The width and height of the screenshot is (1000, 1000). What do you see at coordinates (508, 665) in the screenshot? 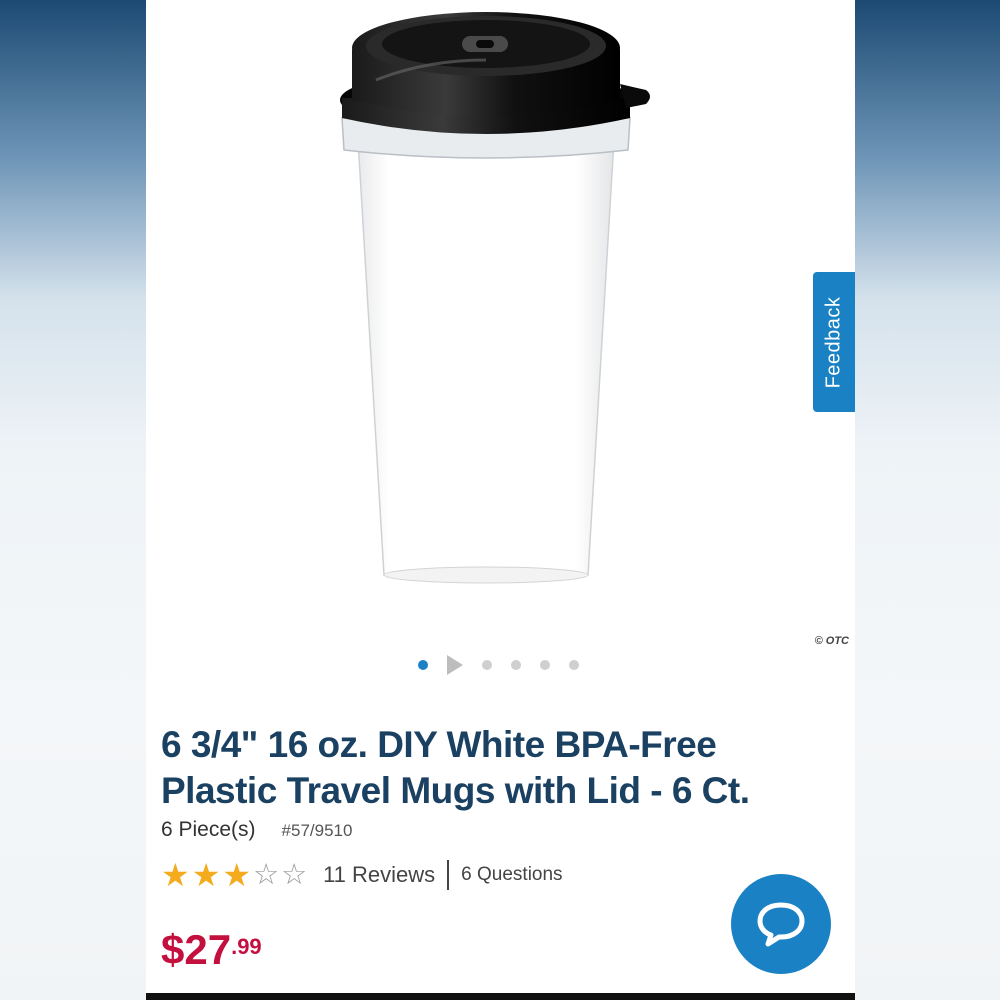
I see `image-carousel-dots` at bounding box center [508, 665].